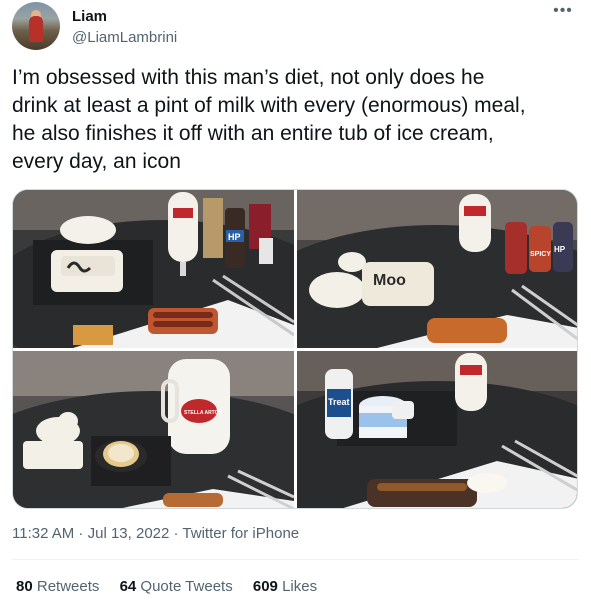  What do you see at coordinates (300, 586) in the screenshot?
I see `likes-label: Likes` at bounding box center [300, 586].